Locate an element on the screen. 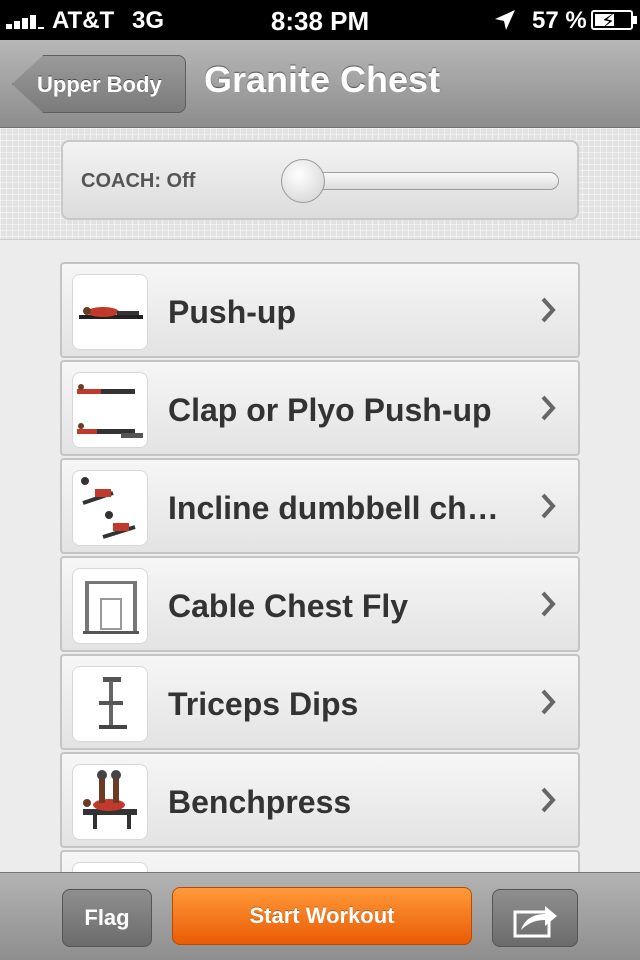 This screenshot has width=640, height=960. coach-slider-knob is located at coordinates (303, 181).